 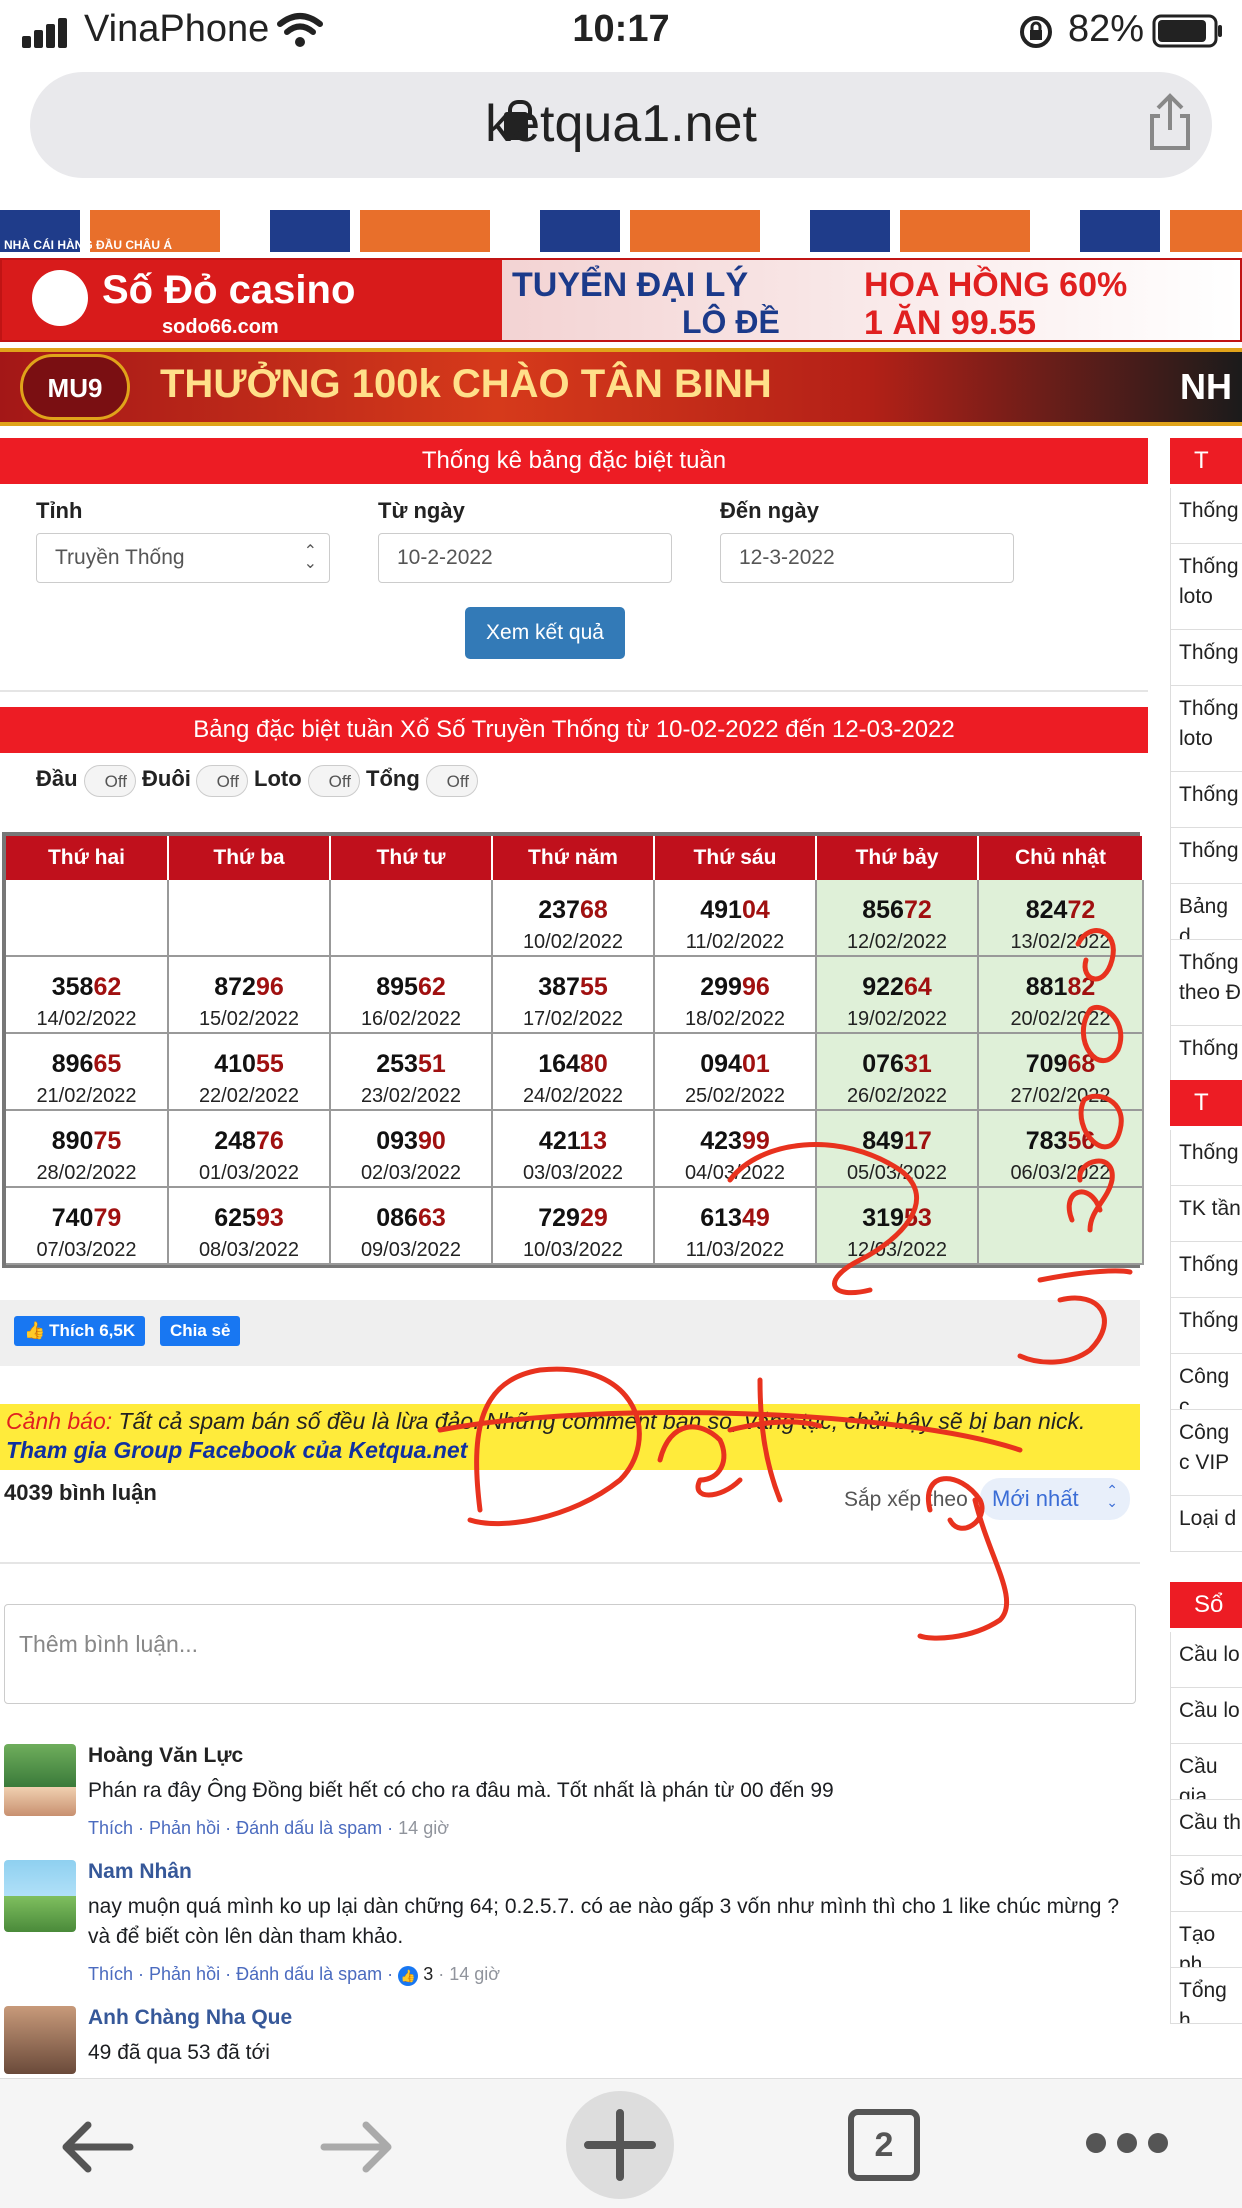 I want to click on warning-head: Cảnh báo:, so click(x=59, y=1421).